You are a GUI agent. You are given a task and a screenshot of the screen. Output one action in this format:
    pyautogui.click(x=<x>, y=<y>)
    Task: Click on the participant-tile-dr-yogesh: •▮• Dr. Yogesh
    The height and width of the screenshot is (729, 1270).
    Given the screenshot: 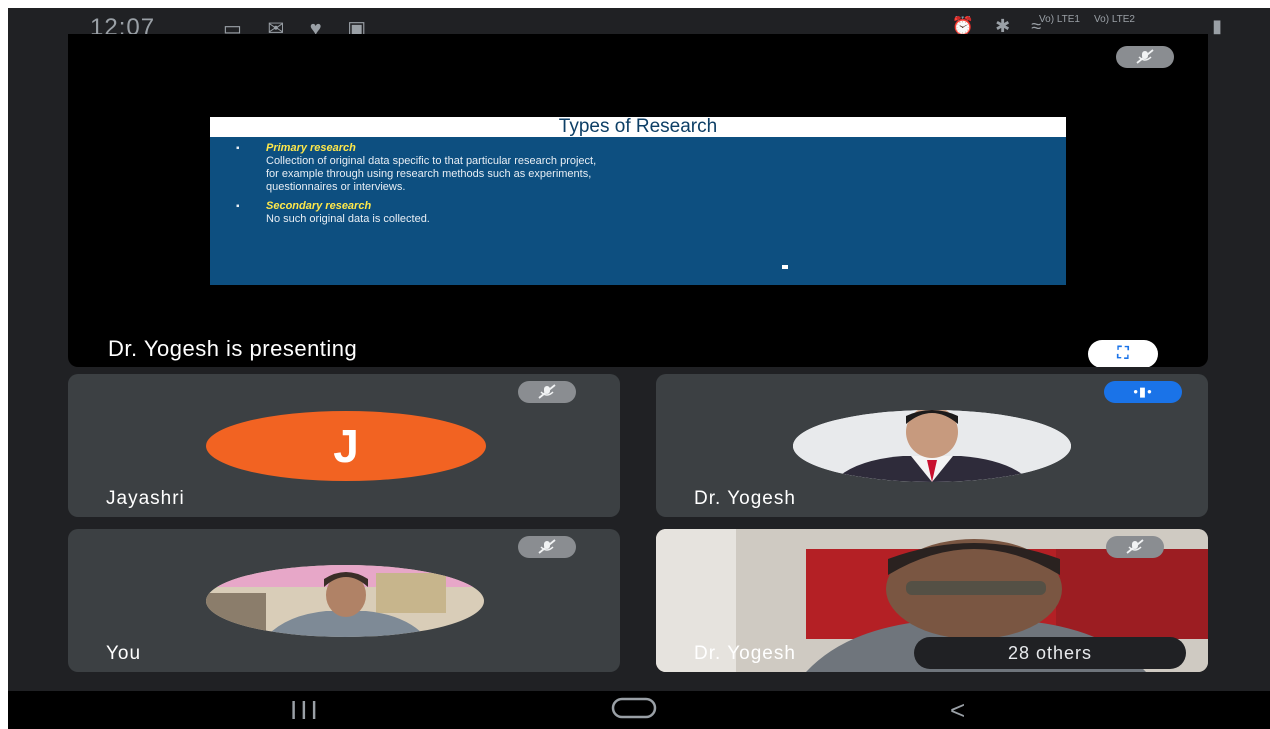 What is the action you would take?
    pyautogui.click(x=932, y=445)
    